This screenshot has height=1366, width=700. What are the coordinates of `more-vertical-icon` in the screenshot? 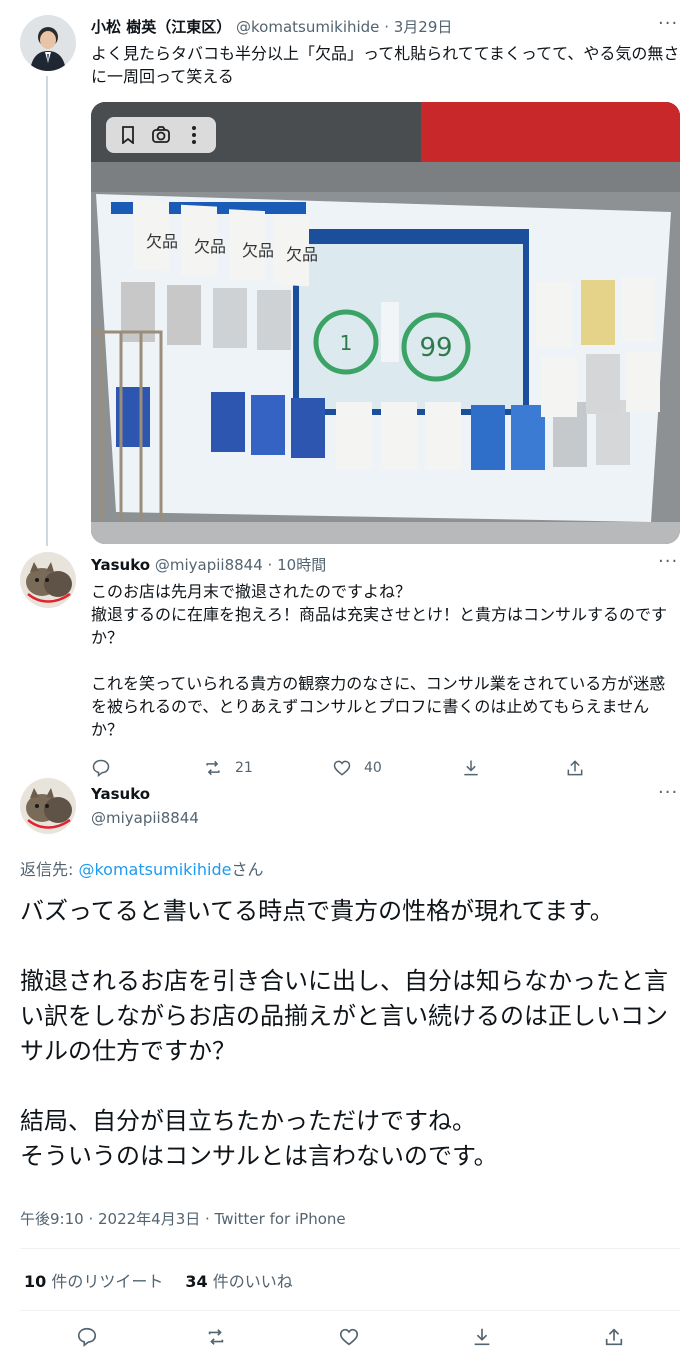 It's located at (194, 135).